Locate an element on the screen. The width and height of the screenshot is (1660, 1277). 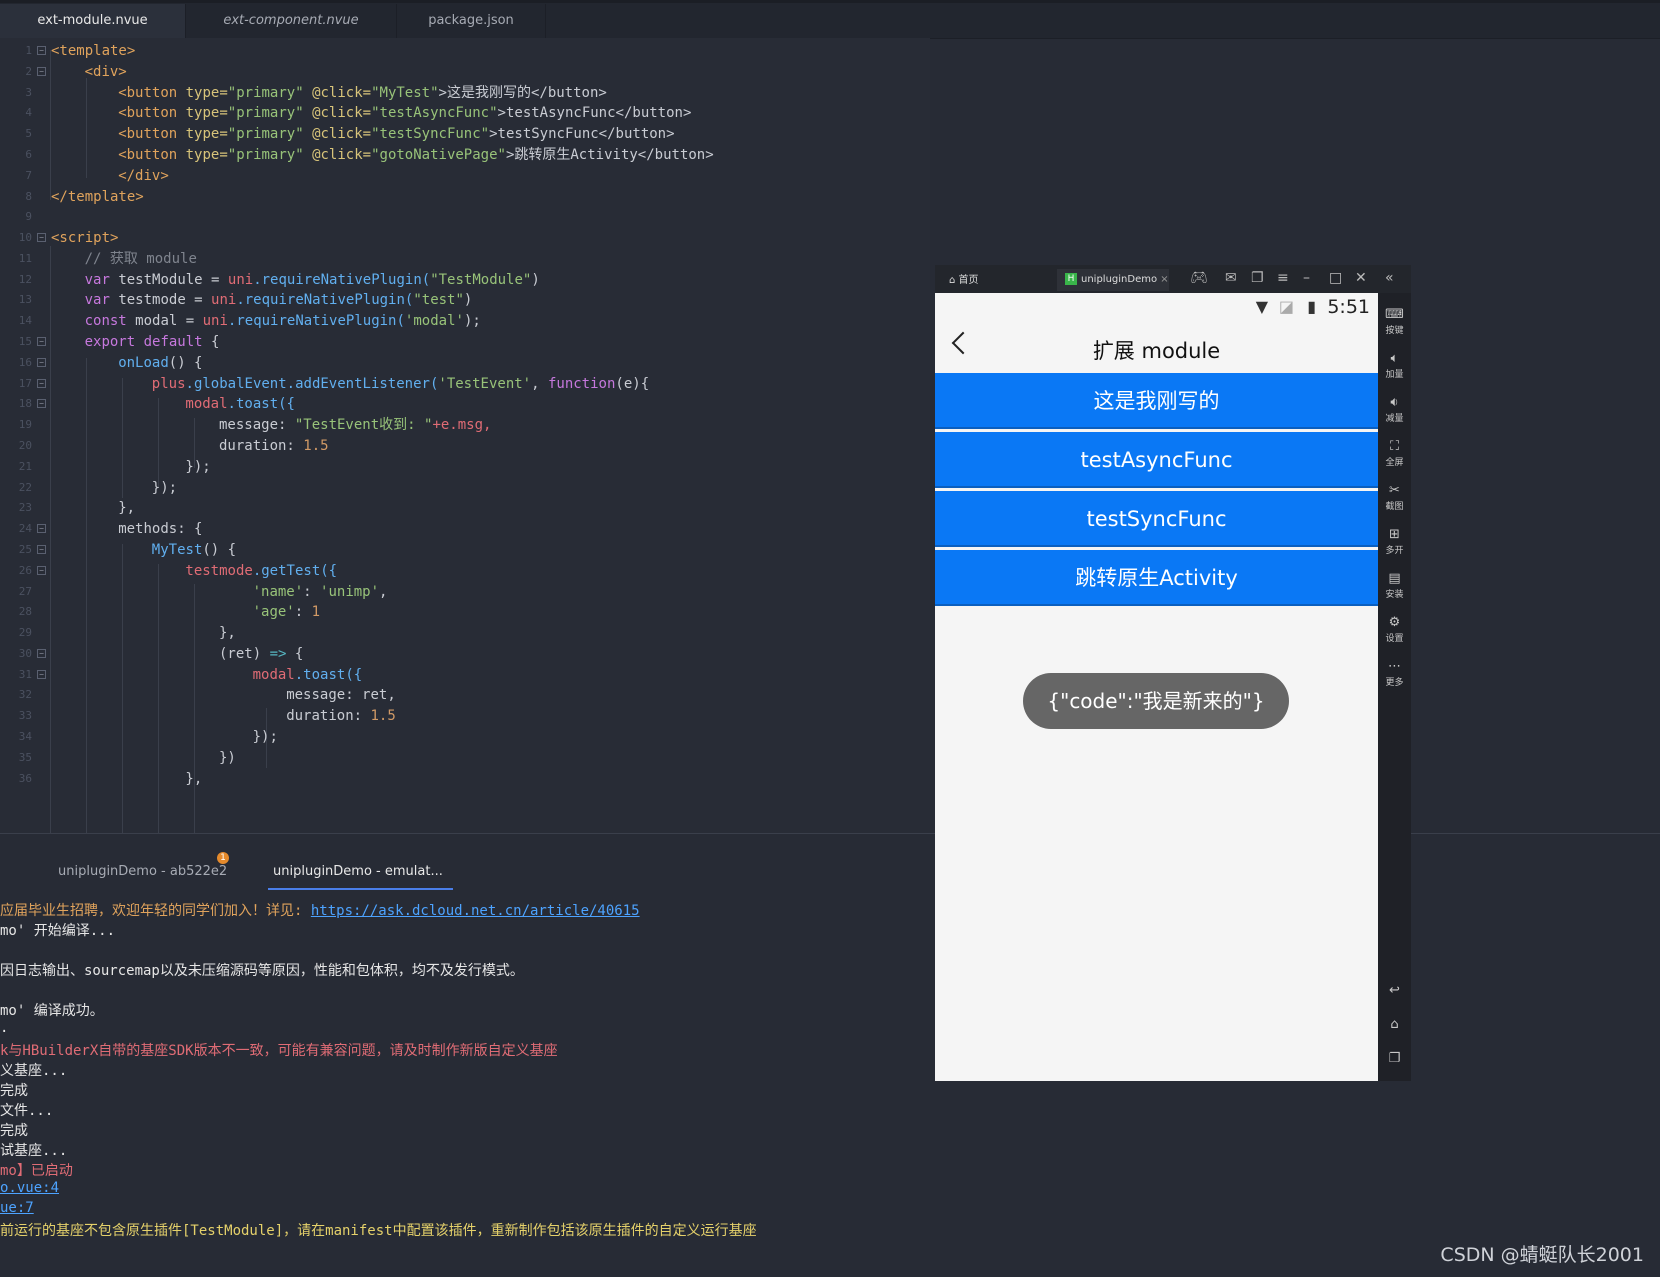
log-source-link: ue:7 is located at coordinates (17, 1208).